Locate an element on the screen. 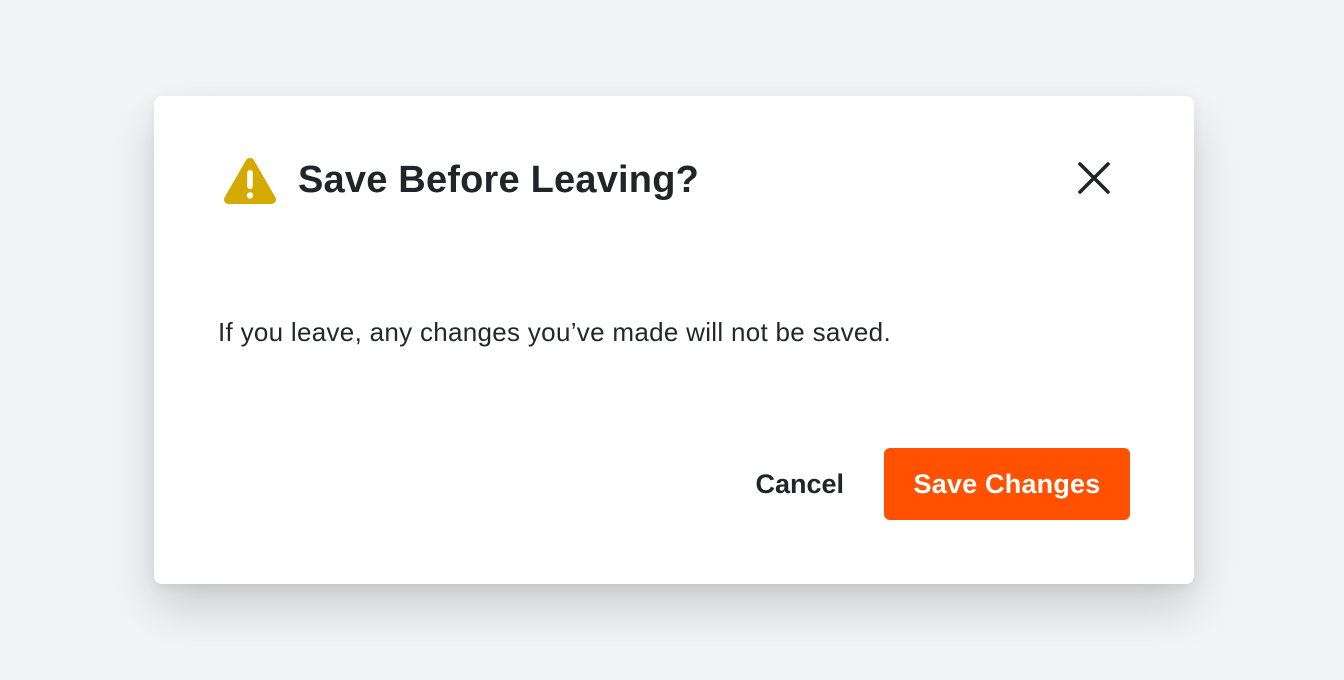  warning-triangle-icon is located at coordinates (250, 180).